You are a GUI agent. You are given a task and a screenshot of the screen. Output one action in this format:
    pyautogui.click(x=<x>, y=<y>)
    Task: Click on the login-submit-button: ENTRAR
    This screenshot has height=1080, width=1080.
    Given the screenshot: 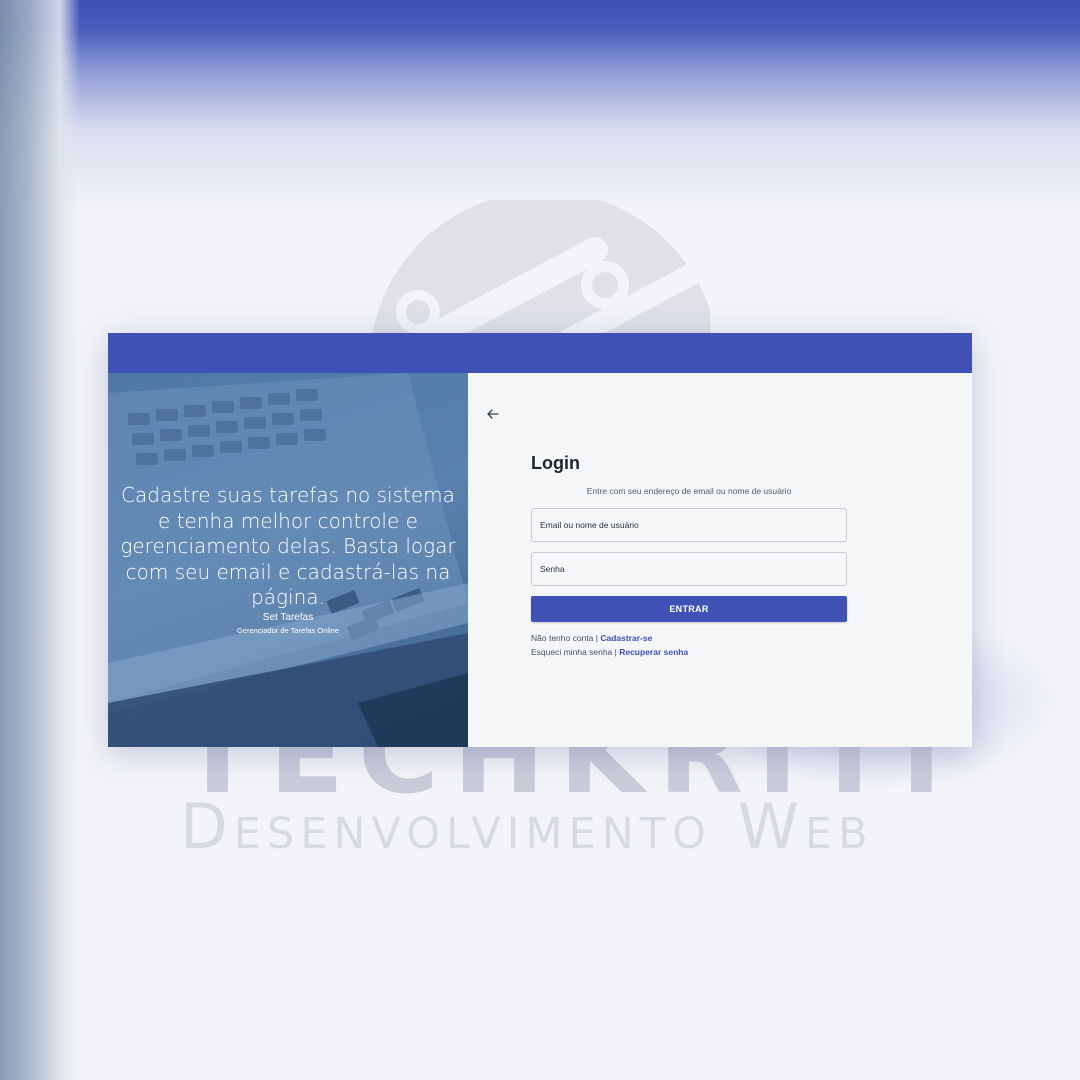 What is the action you would take?
    pyautogui.click(x=689, y=609)
    